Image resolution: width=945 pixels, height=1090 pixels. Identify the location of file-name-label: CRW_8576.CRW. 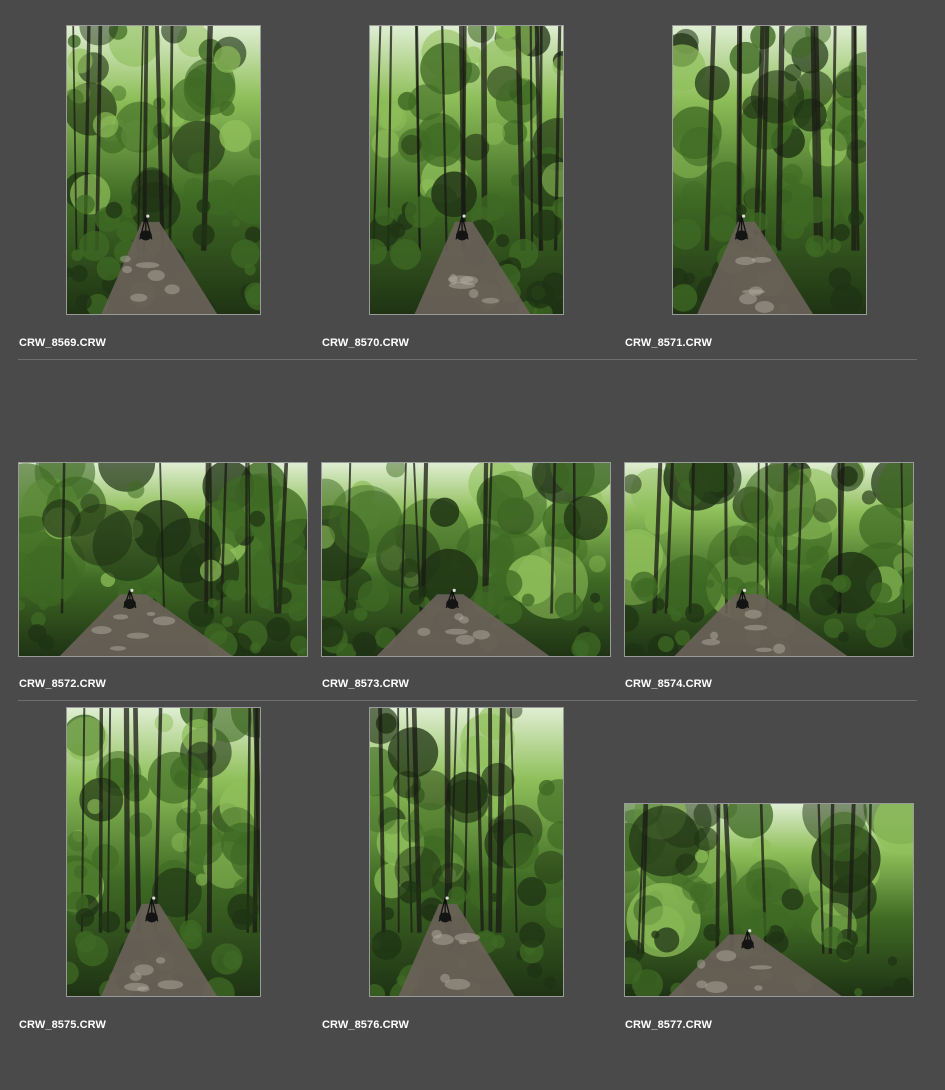
(365, 1025).